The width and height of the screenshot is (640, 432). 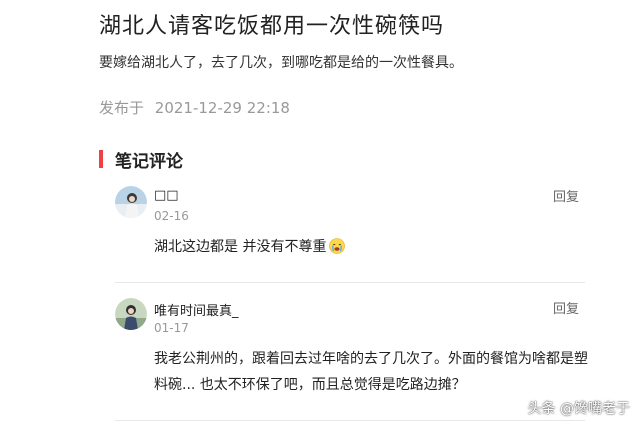 I want to click on comment-date: 01-17, so click(x=171, y=328).